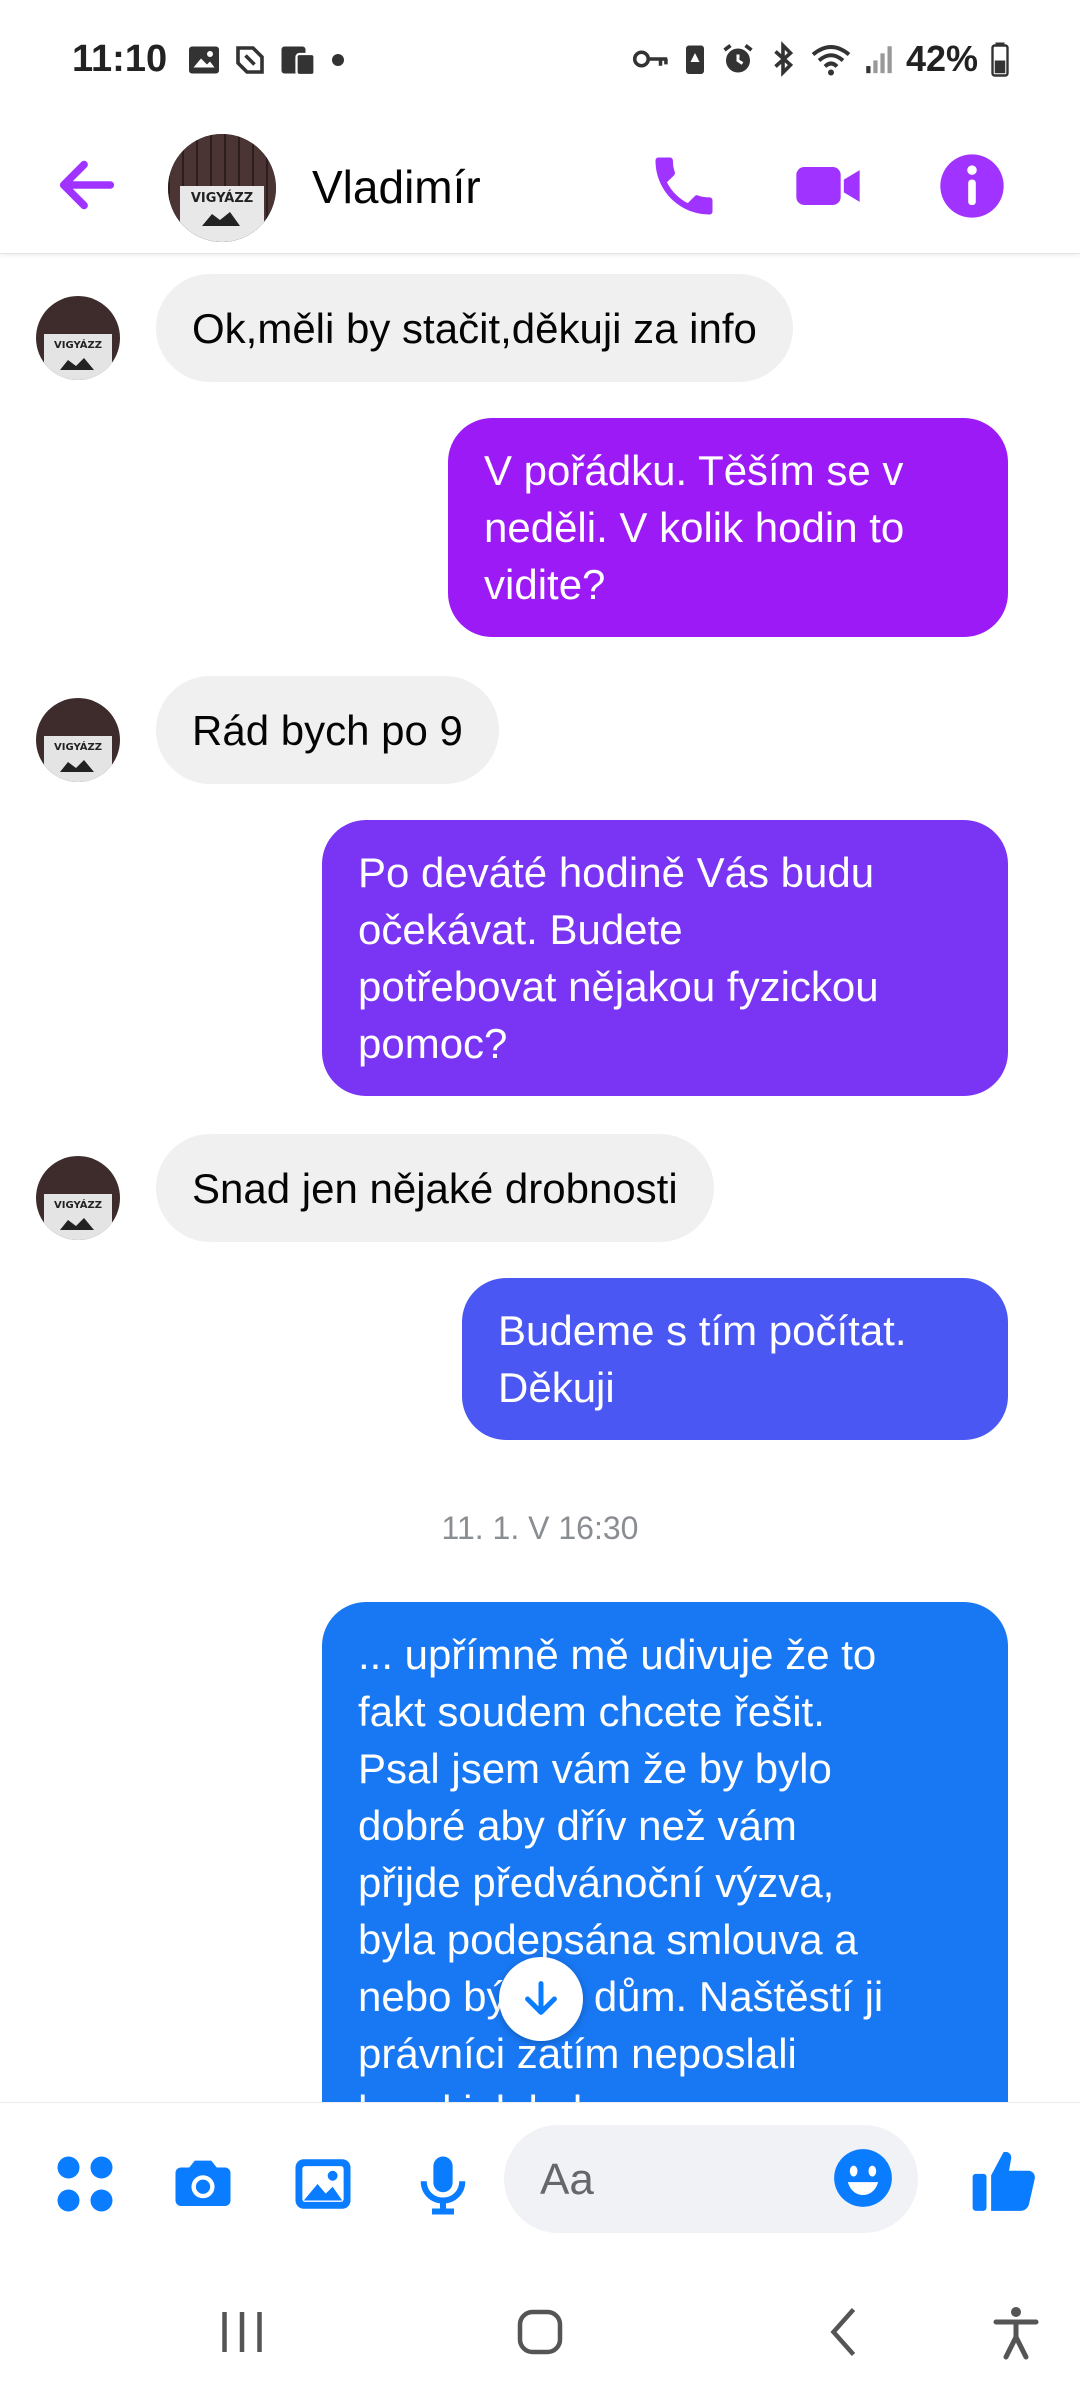  I want to click on recent-apps-icon, so click(242, 2332).